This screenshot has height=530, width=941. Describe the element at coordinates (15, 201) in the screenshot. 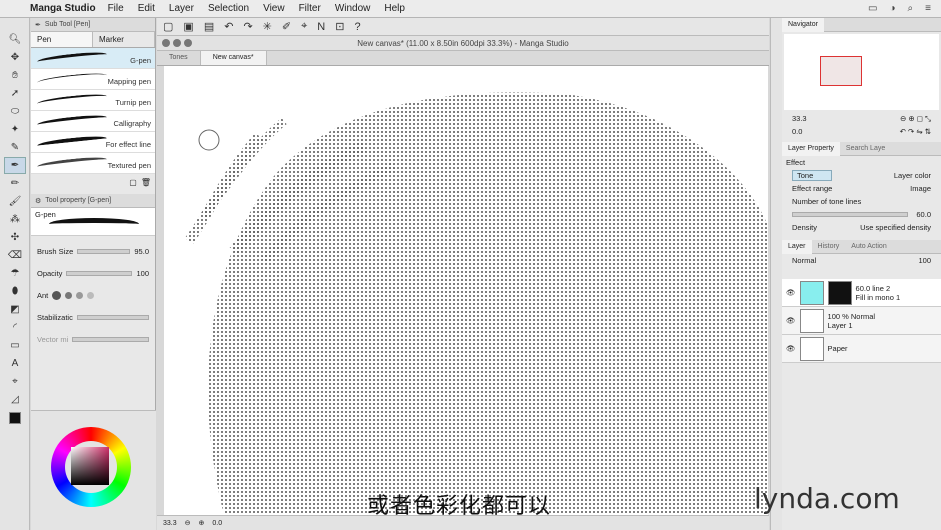

I see `brush-tool-icon: 🖌︎` at that location.